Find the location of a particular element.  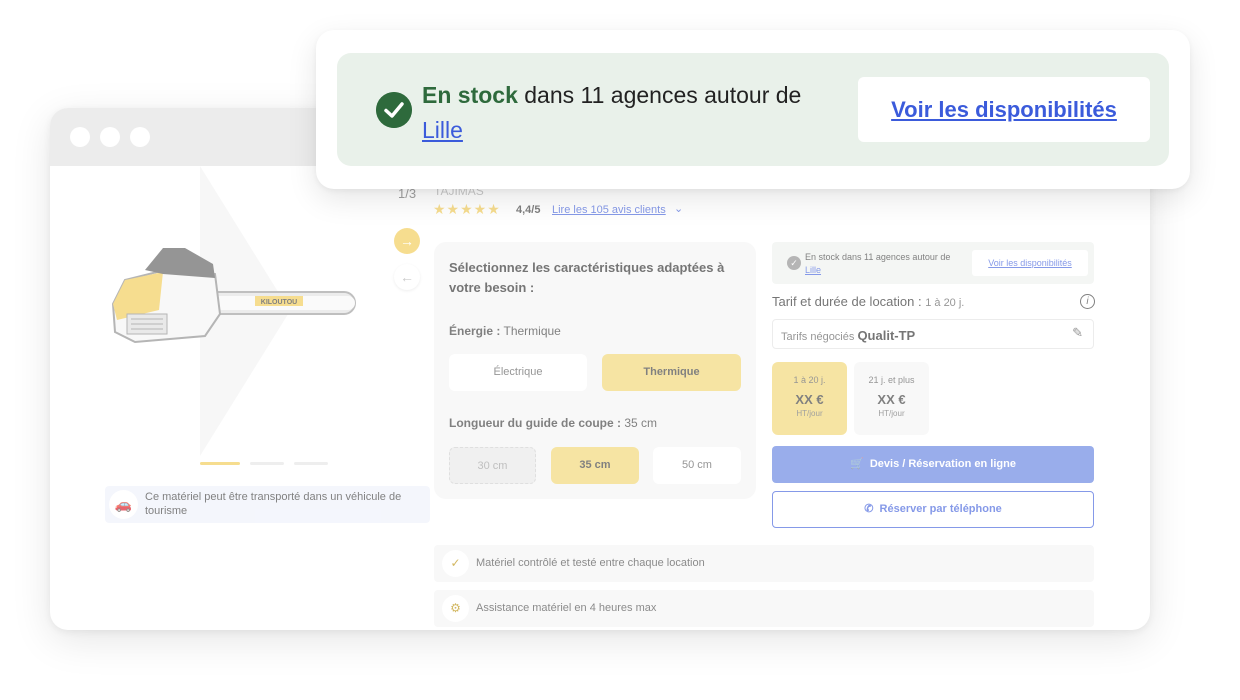

stock-mini-text: En stock dans 11 agences autour de Lille is located at coordinates (885, 264).